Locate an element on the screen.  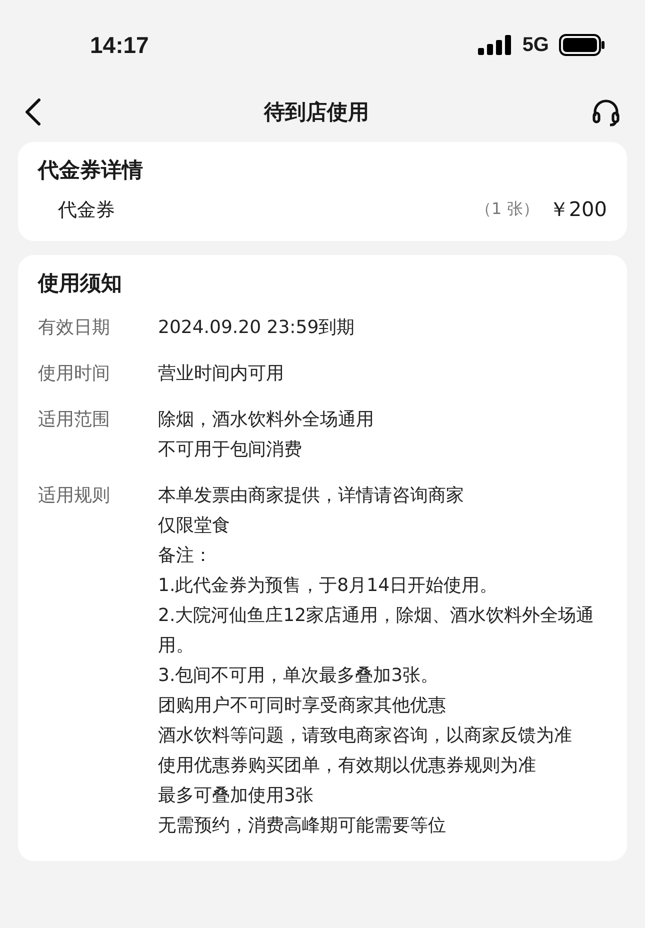
card-title: 使用须知 is located at coordinates (80, 283).